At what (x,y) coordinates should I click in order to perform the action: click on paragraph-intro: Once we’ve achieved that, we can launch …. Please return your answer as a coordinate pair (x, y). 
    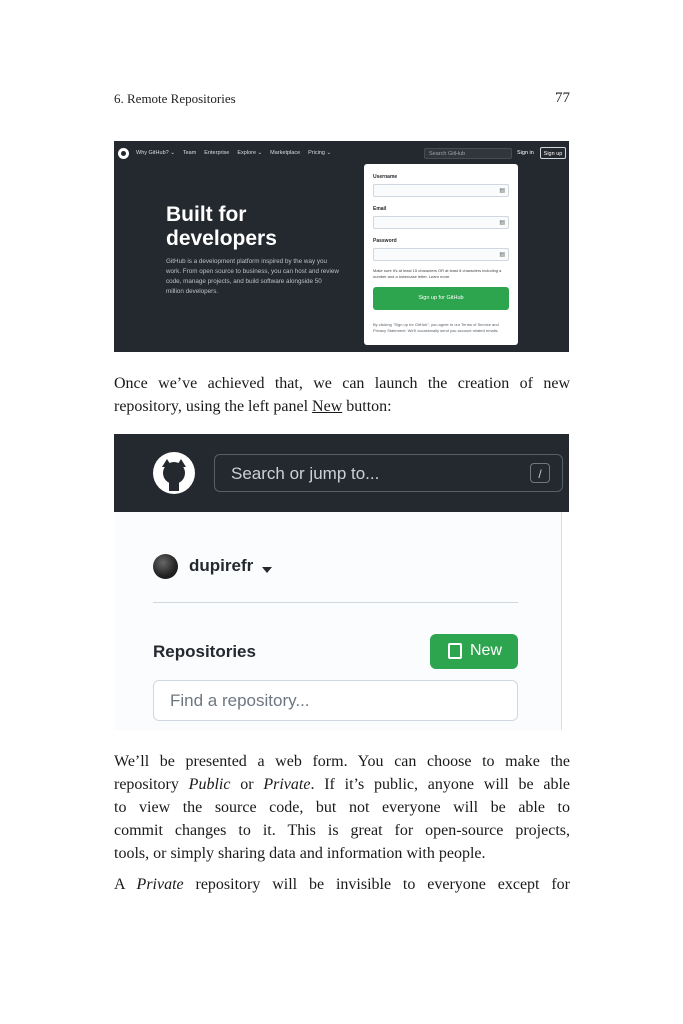
    Looking at the image, I should click on (342, 395).